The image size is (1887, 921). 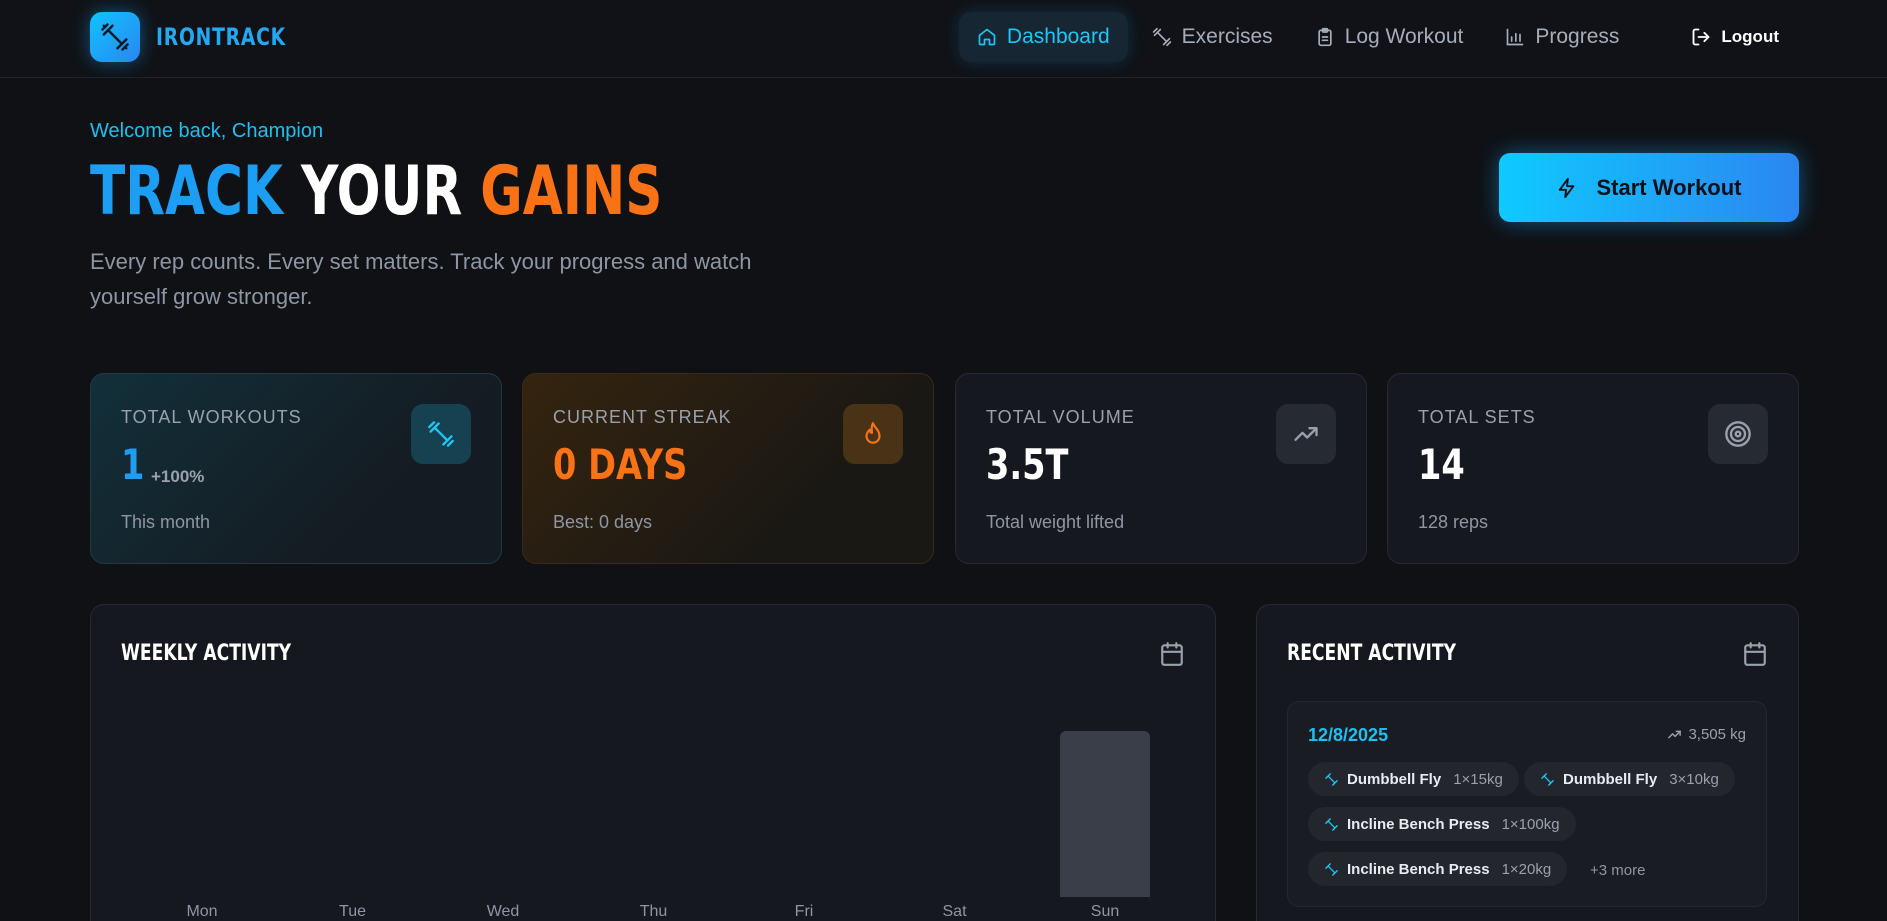 What do you see at coordinates (1593, 468) in the screenshot?
I see `stat-card-total-sets: TOTAL SETS 14 128 reps` at bounding box center [1593, 468].